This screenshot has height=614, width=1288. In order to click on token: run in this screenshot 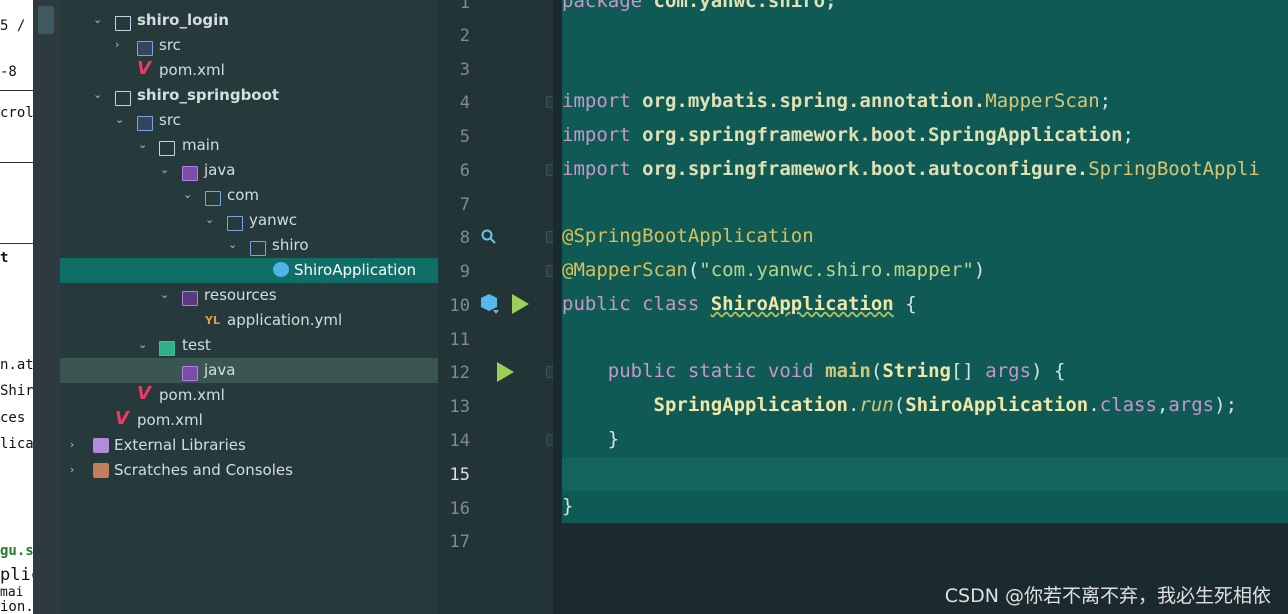, I will do `click(876, 405)`.